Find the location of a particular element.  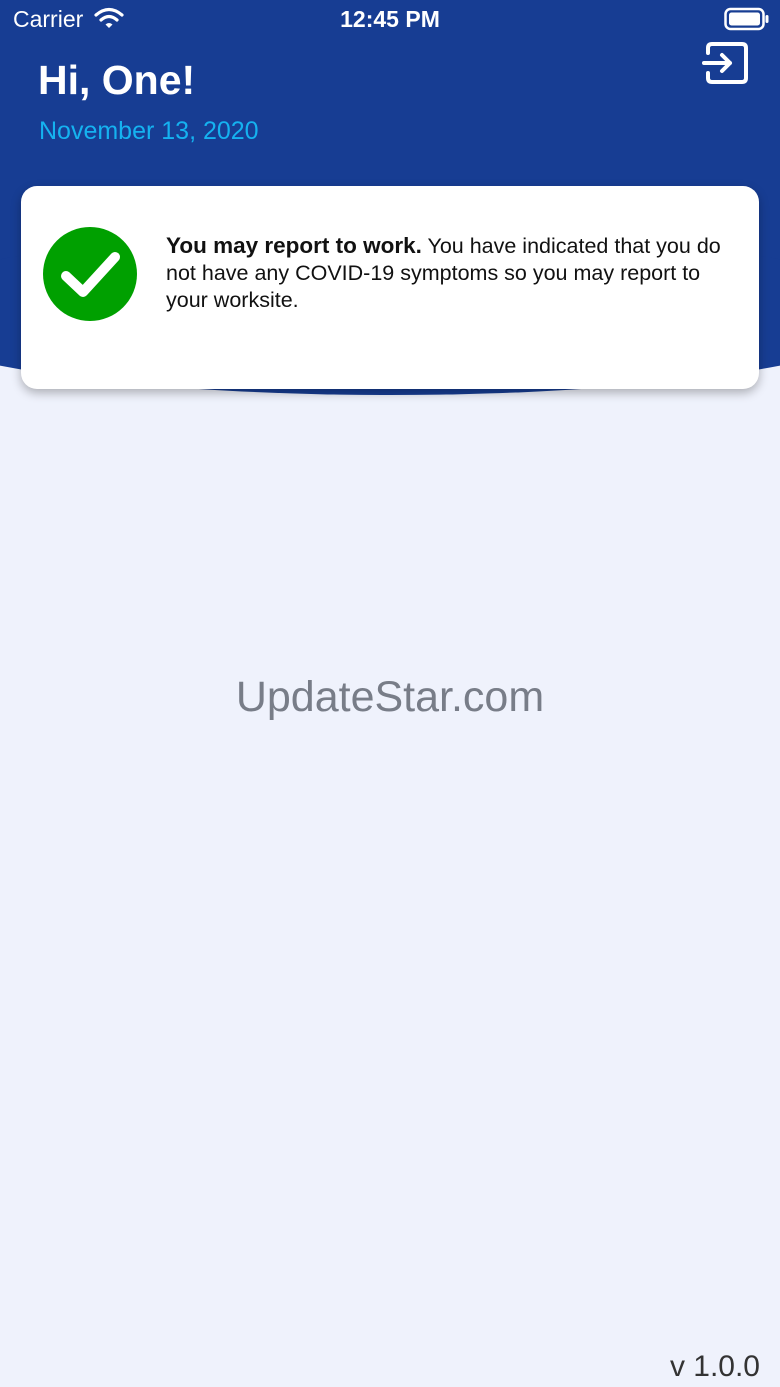

status-time: 12:45 PM is located at coordinates (390, 19).